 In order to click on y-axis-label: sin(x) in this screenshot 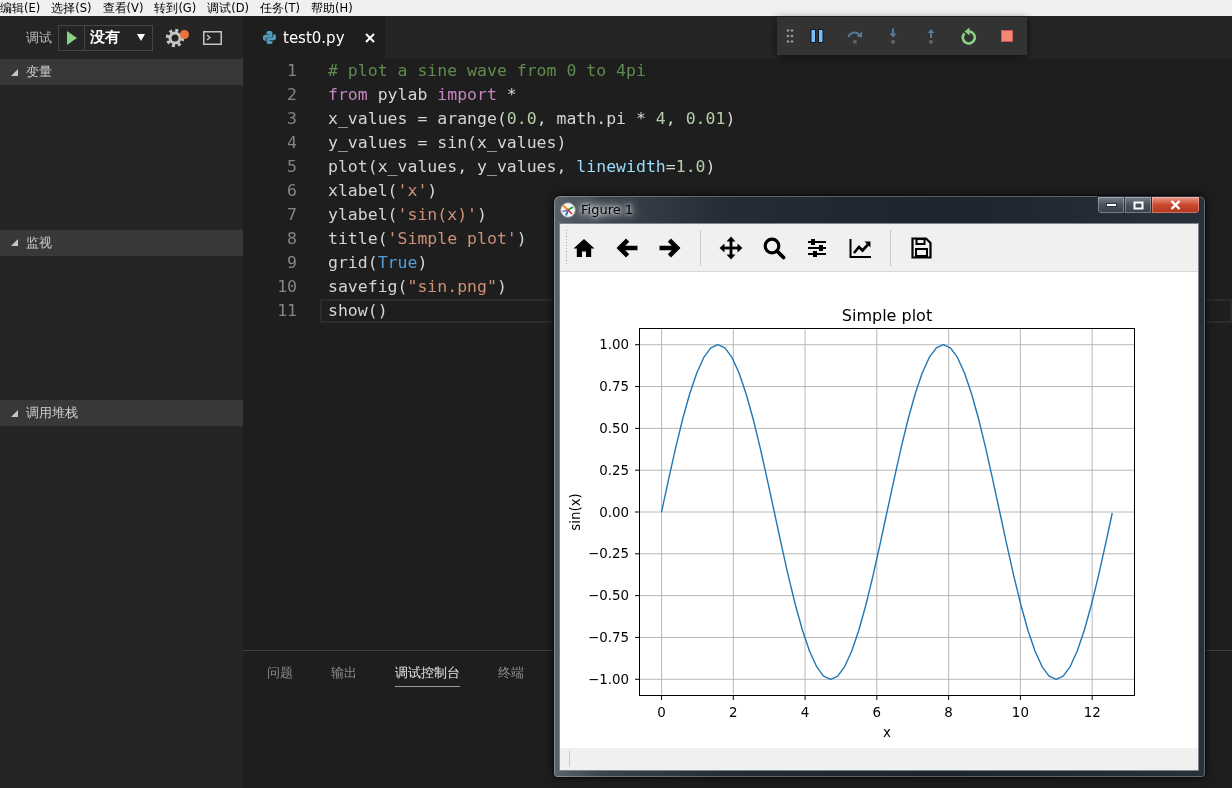, I will do `click(575, 512)`.